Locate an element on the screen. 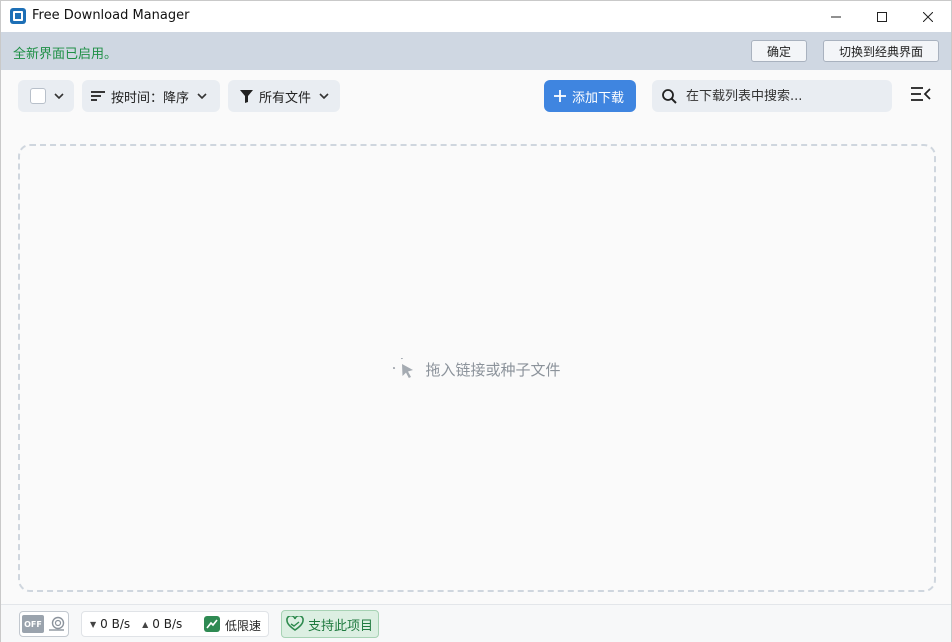 This screenshot has height=642, width=952. drop-hint: 拖入链接或种子文件 is located at coordinates (477, 369).